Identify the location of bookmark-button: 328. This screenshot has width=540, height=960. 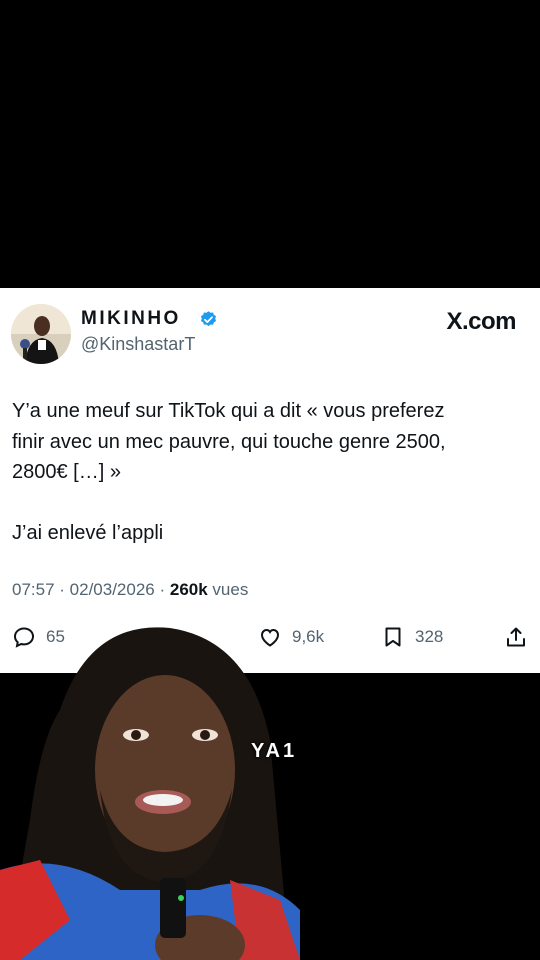
(412, 637).